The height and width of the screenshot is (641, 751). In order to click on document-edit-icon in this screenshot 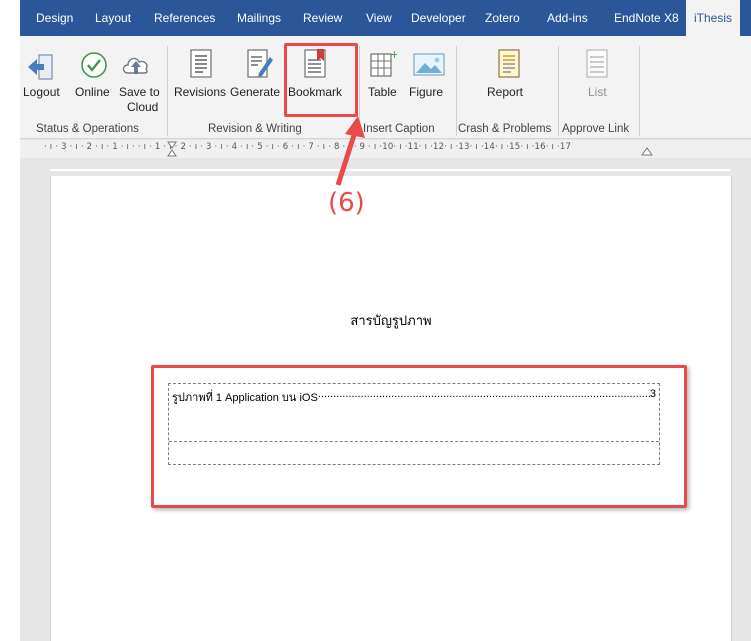, I will do `click(260, 63)`.